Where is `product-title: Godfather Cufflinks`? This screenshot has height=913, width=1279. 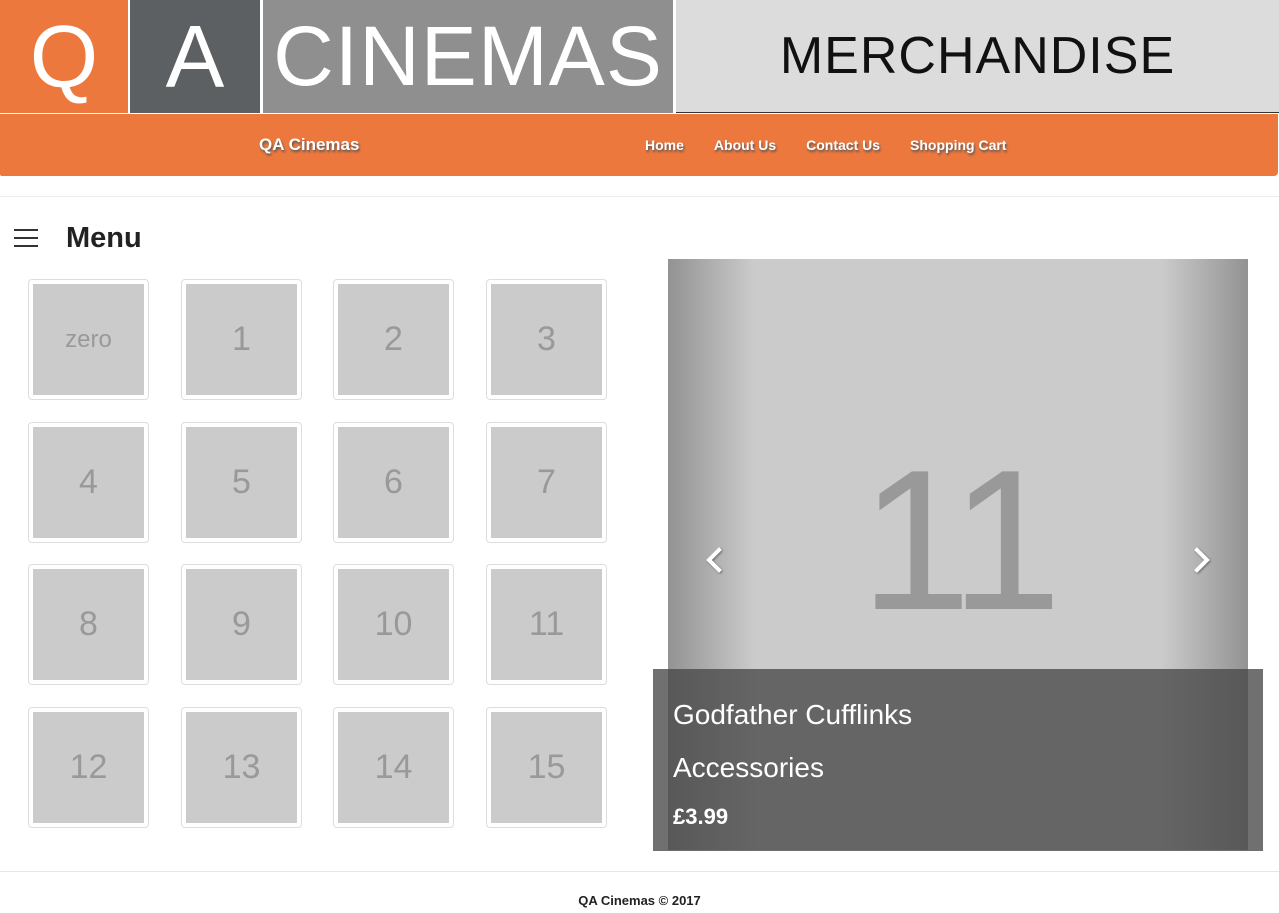
product-title: Godfather Cufflinks is located at coordinates (793, 714).